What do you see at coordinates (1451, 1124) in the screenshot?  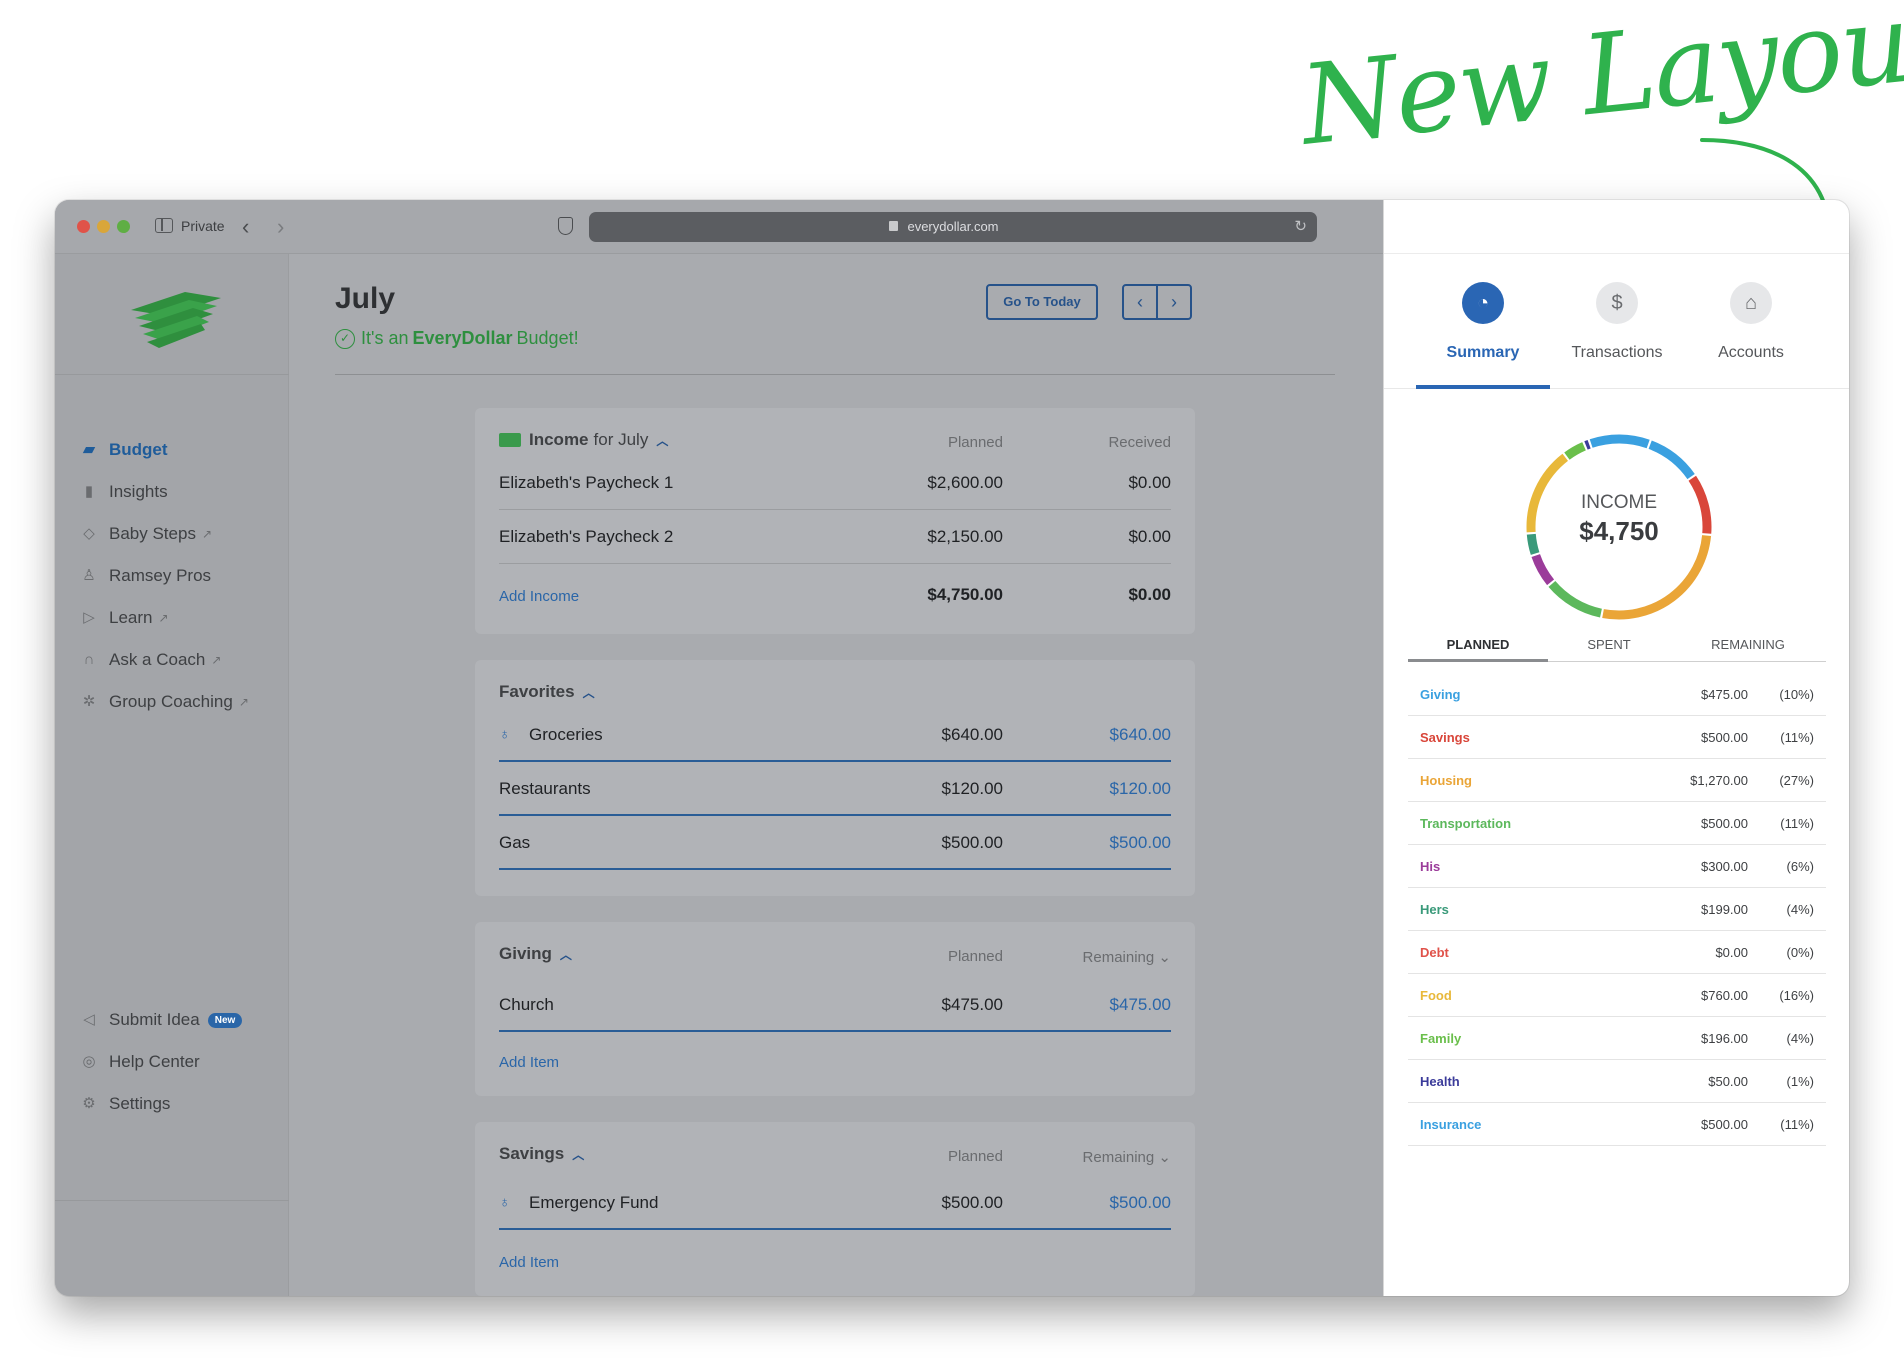 I see `category-name: Insurance` at bounding box center [1451, 1124].